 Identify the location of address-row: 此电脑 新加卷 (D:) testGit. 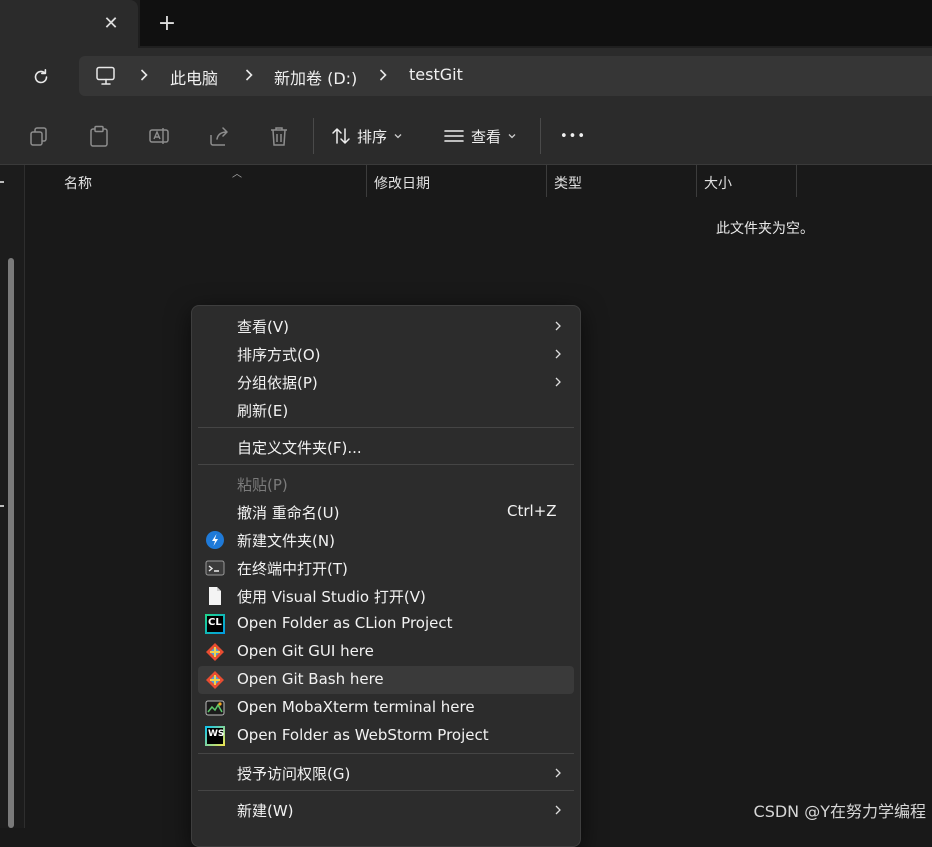
(466, 78).